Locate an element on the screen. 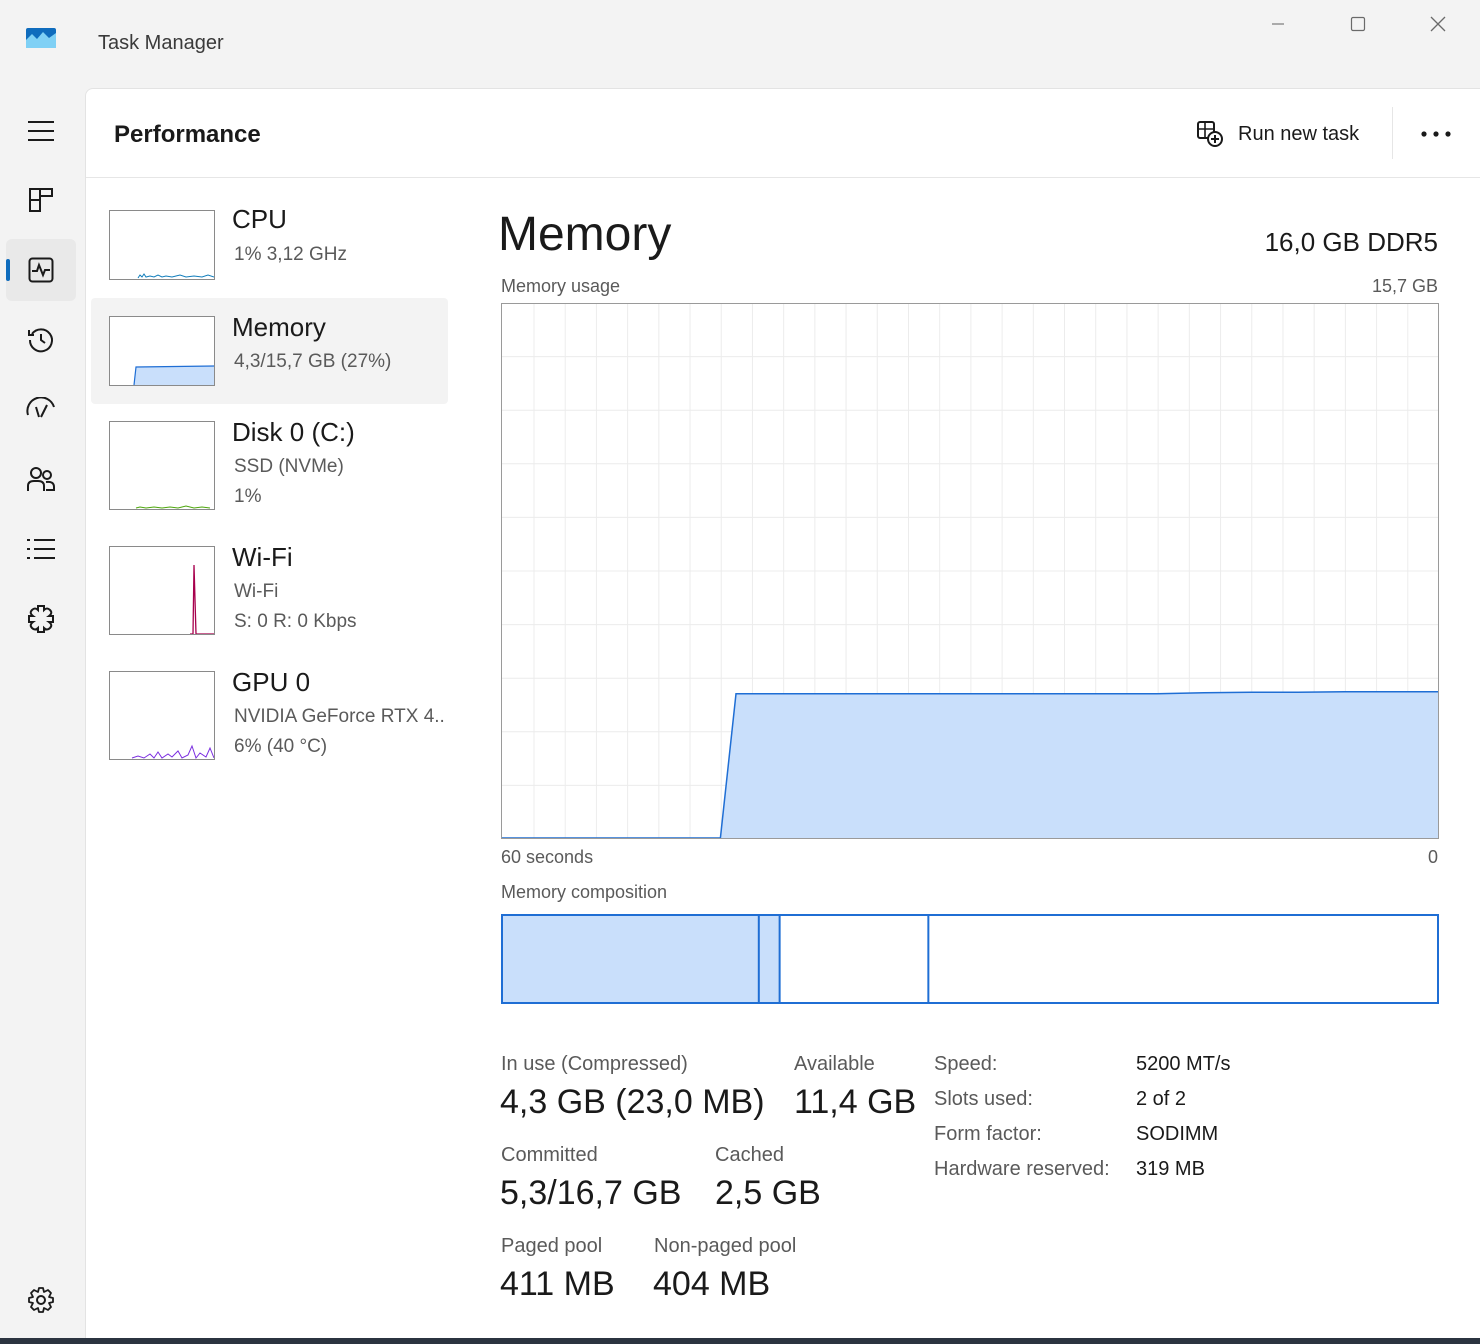 The width and height of the screenshot is (1480, 1344). hamburger-icon is located at coordinates (41, 131).